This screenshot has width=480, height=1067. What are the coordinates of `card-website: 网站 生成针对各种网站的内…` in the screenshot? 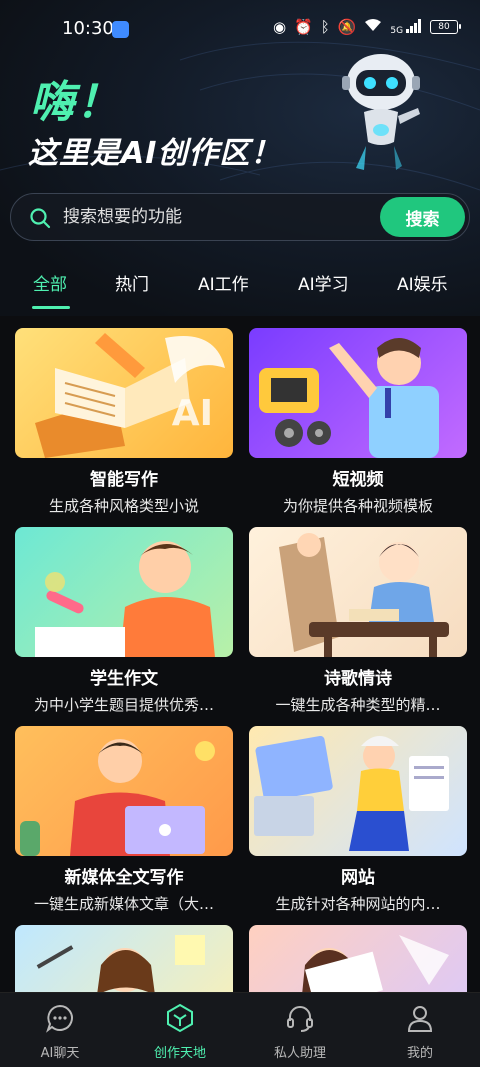 It's located at (358, 820).